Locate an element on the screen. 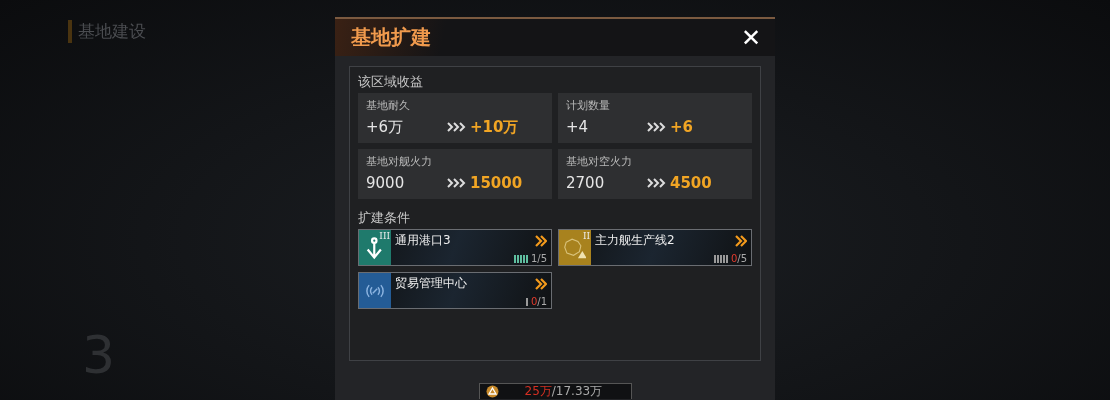  progress-count: 1/5 is located at coordinates (538, 258).